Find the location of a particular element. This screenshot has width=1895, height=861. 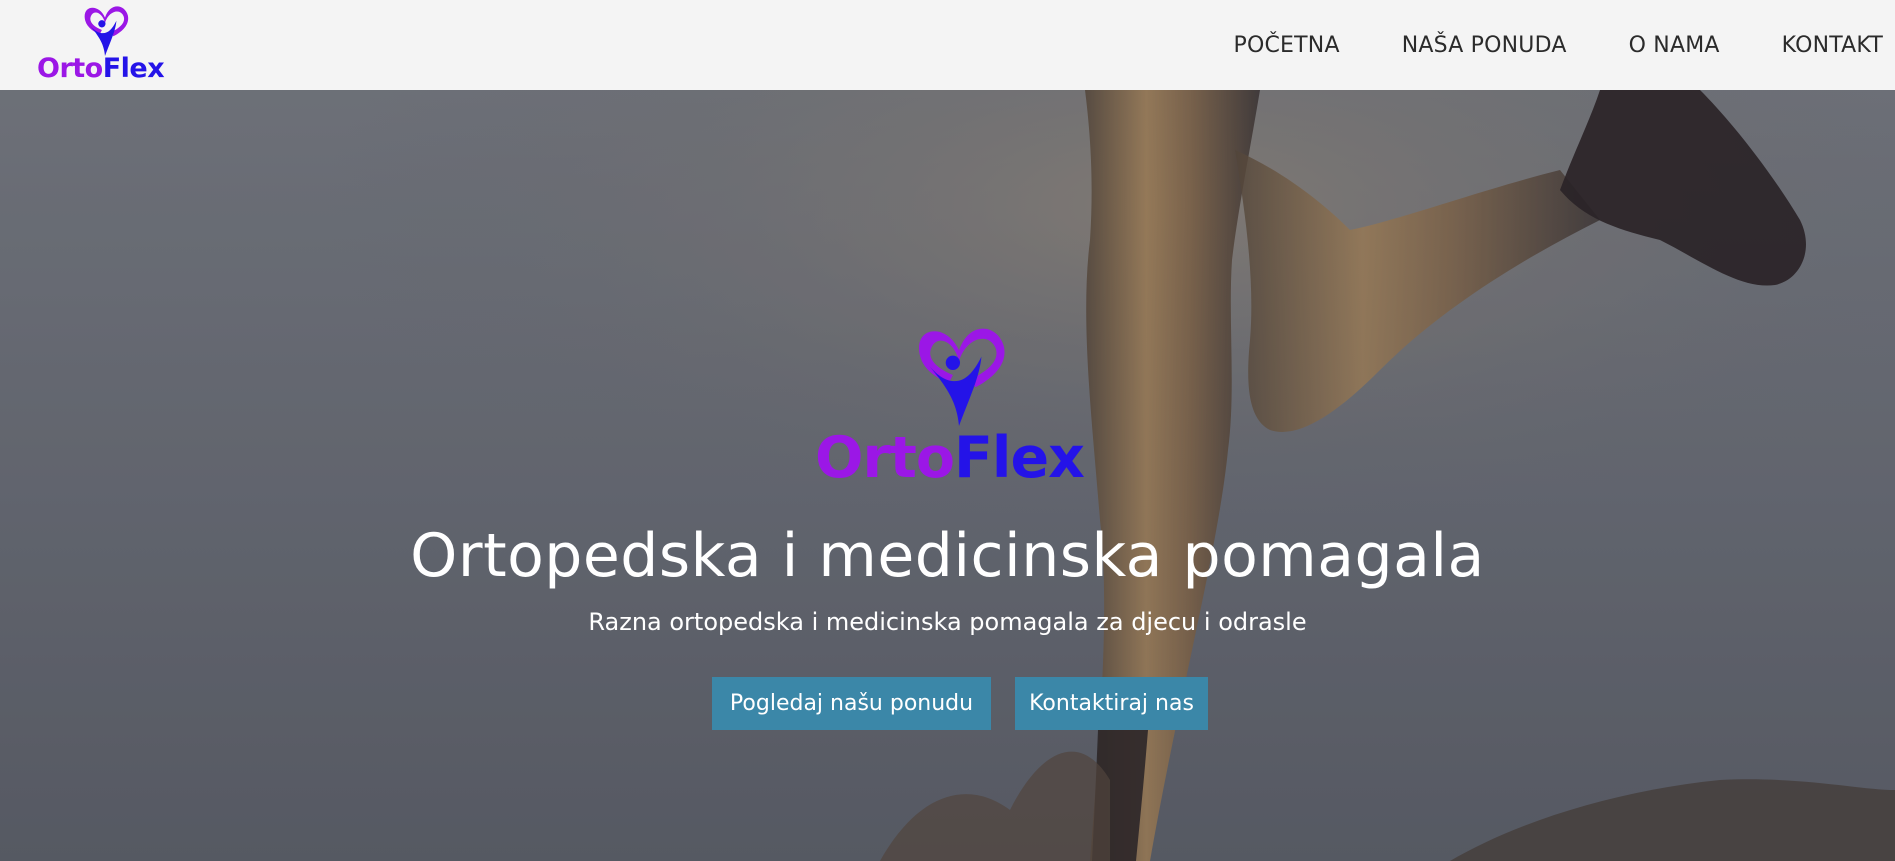

brand-name-part2: Flex is located at coordinates (133, 68).